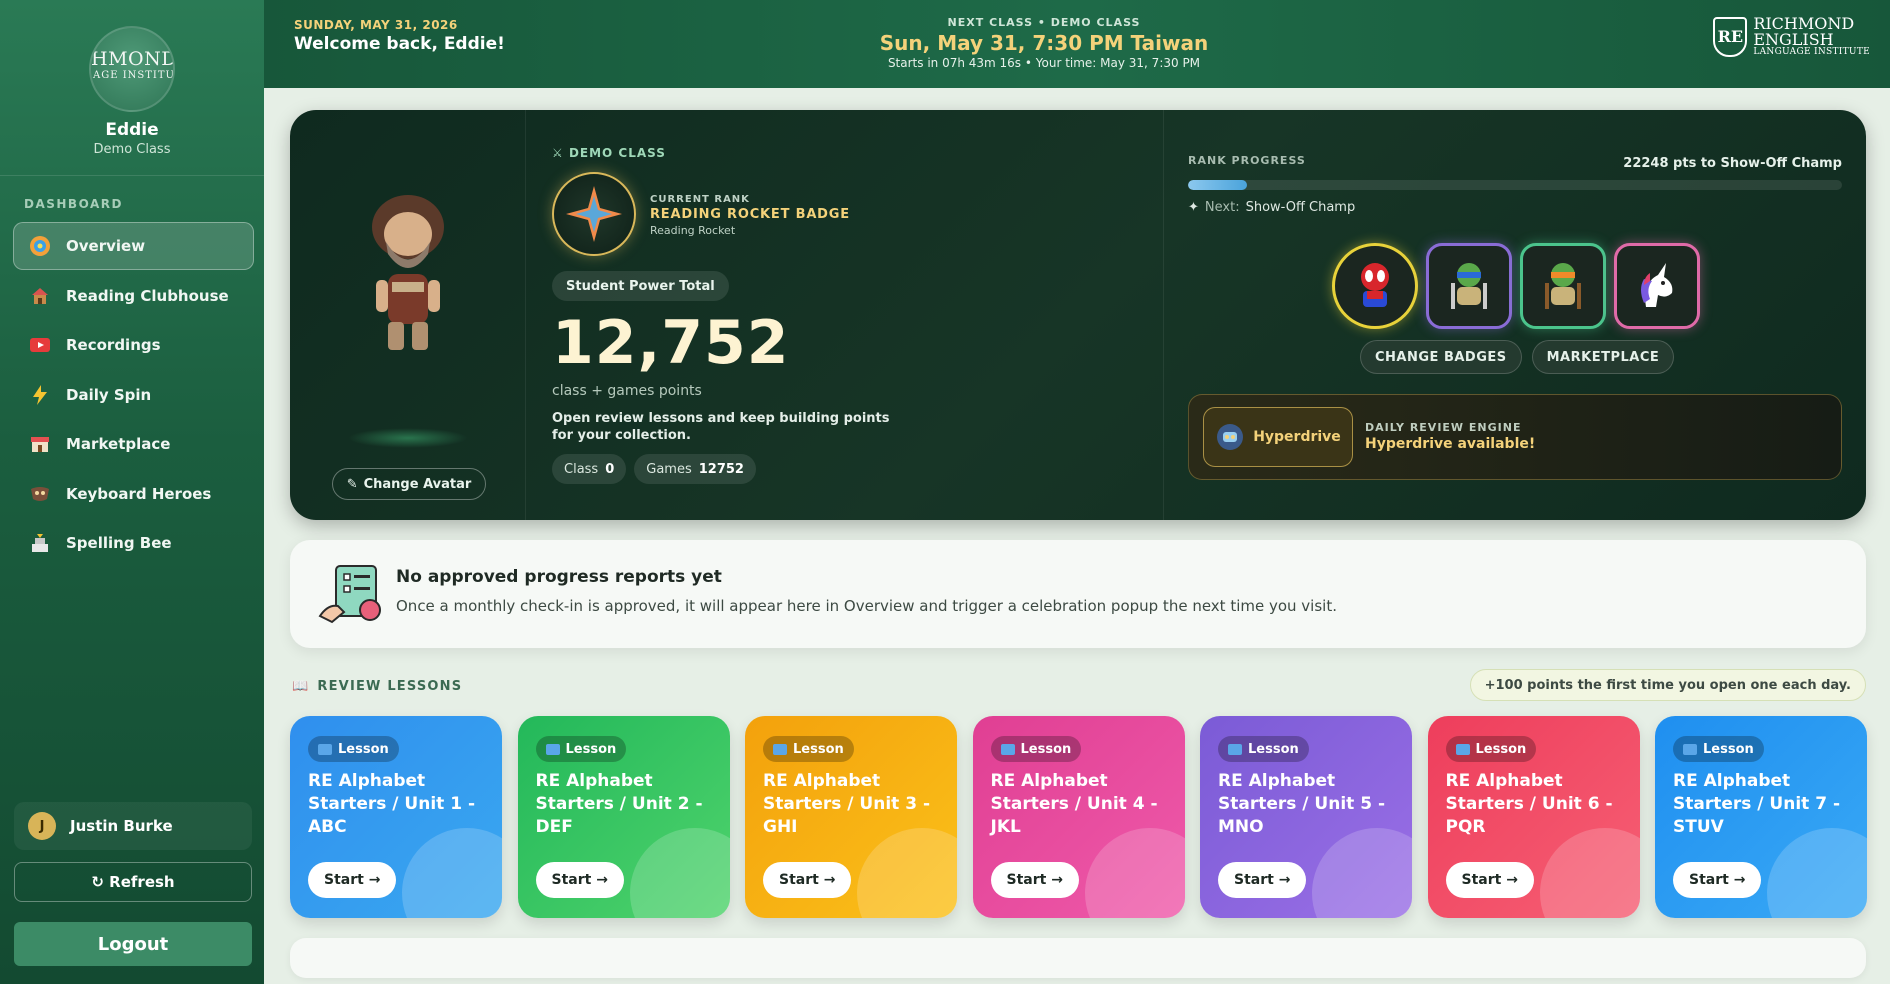 The width and height of the screenshot is (1890, 984). I want to click on sidebar-item-recordings: Recordings, so click(133, 345).